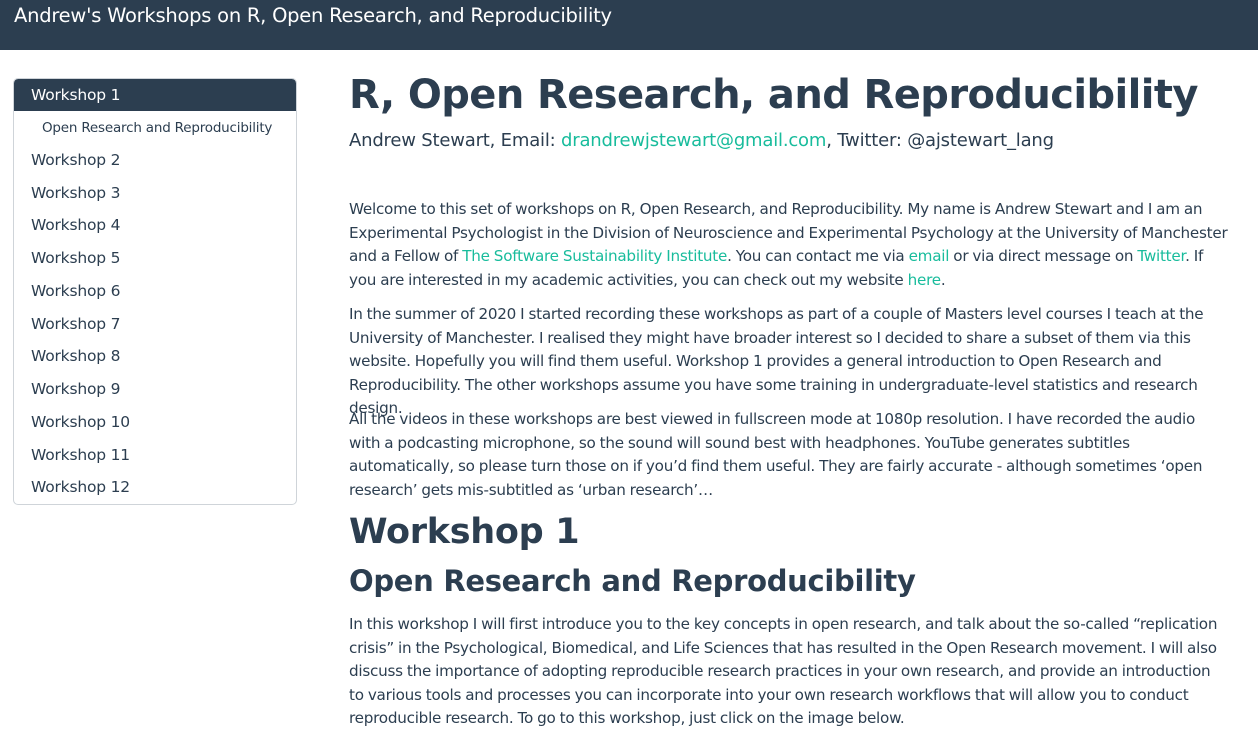 This screenshot has height=749, width=1258. Describe the element at coordinates (155, 487) in the screenshot. I see `toc-item-workshop-12: Workshop 12` at that location.